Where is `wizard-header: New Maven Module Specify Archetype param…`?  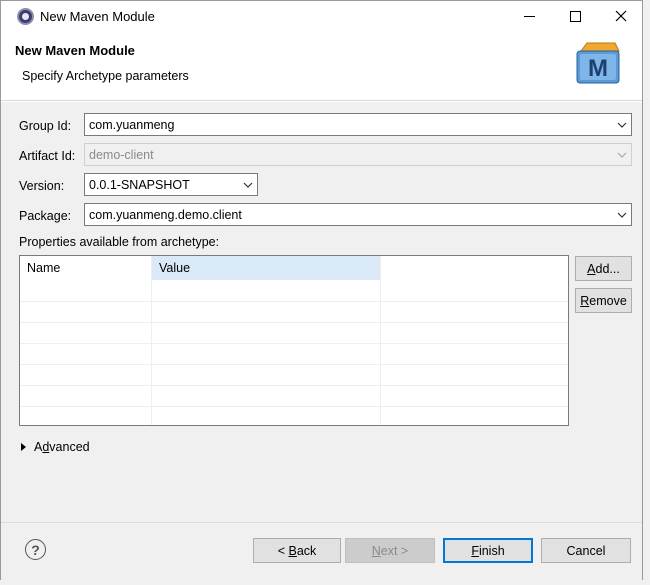
wizard-header: New Maven Module Specify Archetype param… is located at coordinates (321, 66).